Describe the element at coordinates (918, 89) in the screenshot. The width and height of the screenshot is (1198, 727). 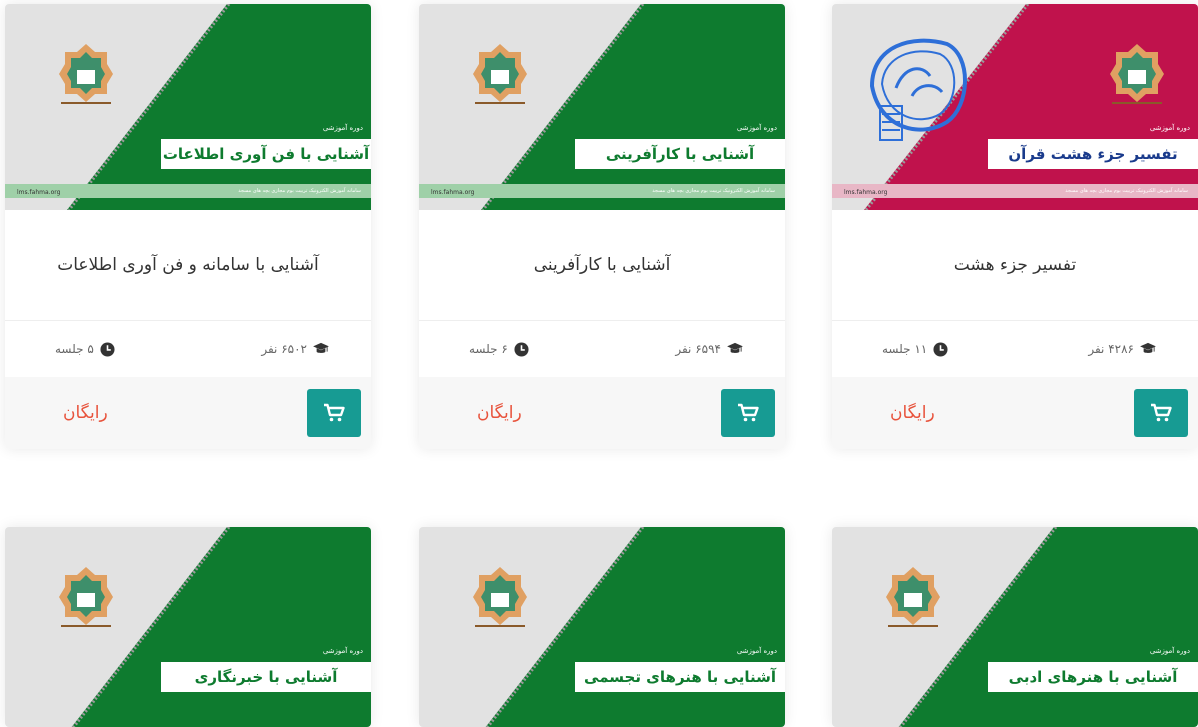
I see `stamp-icon` at that location.